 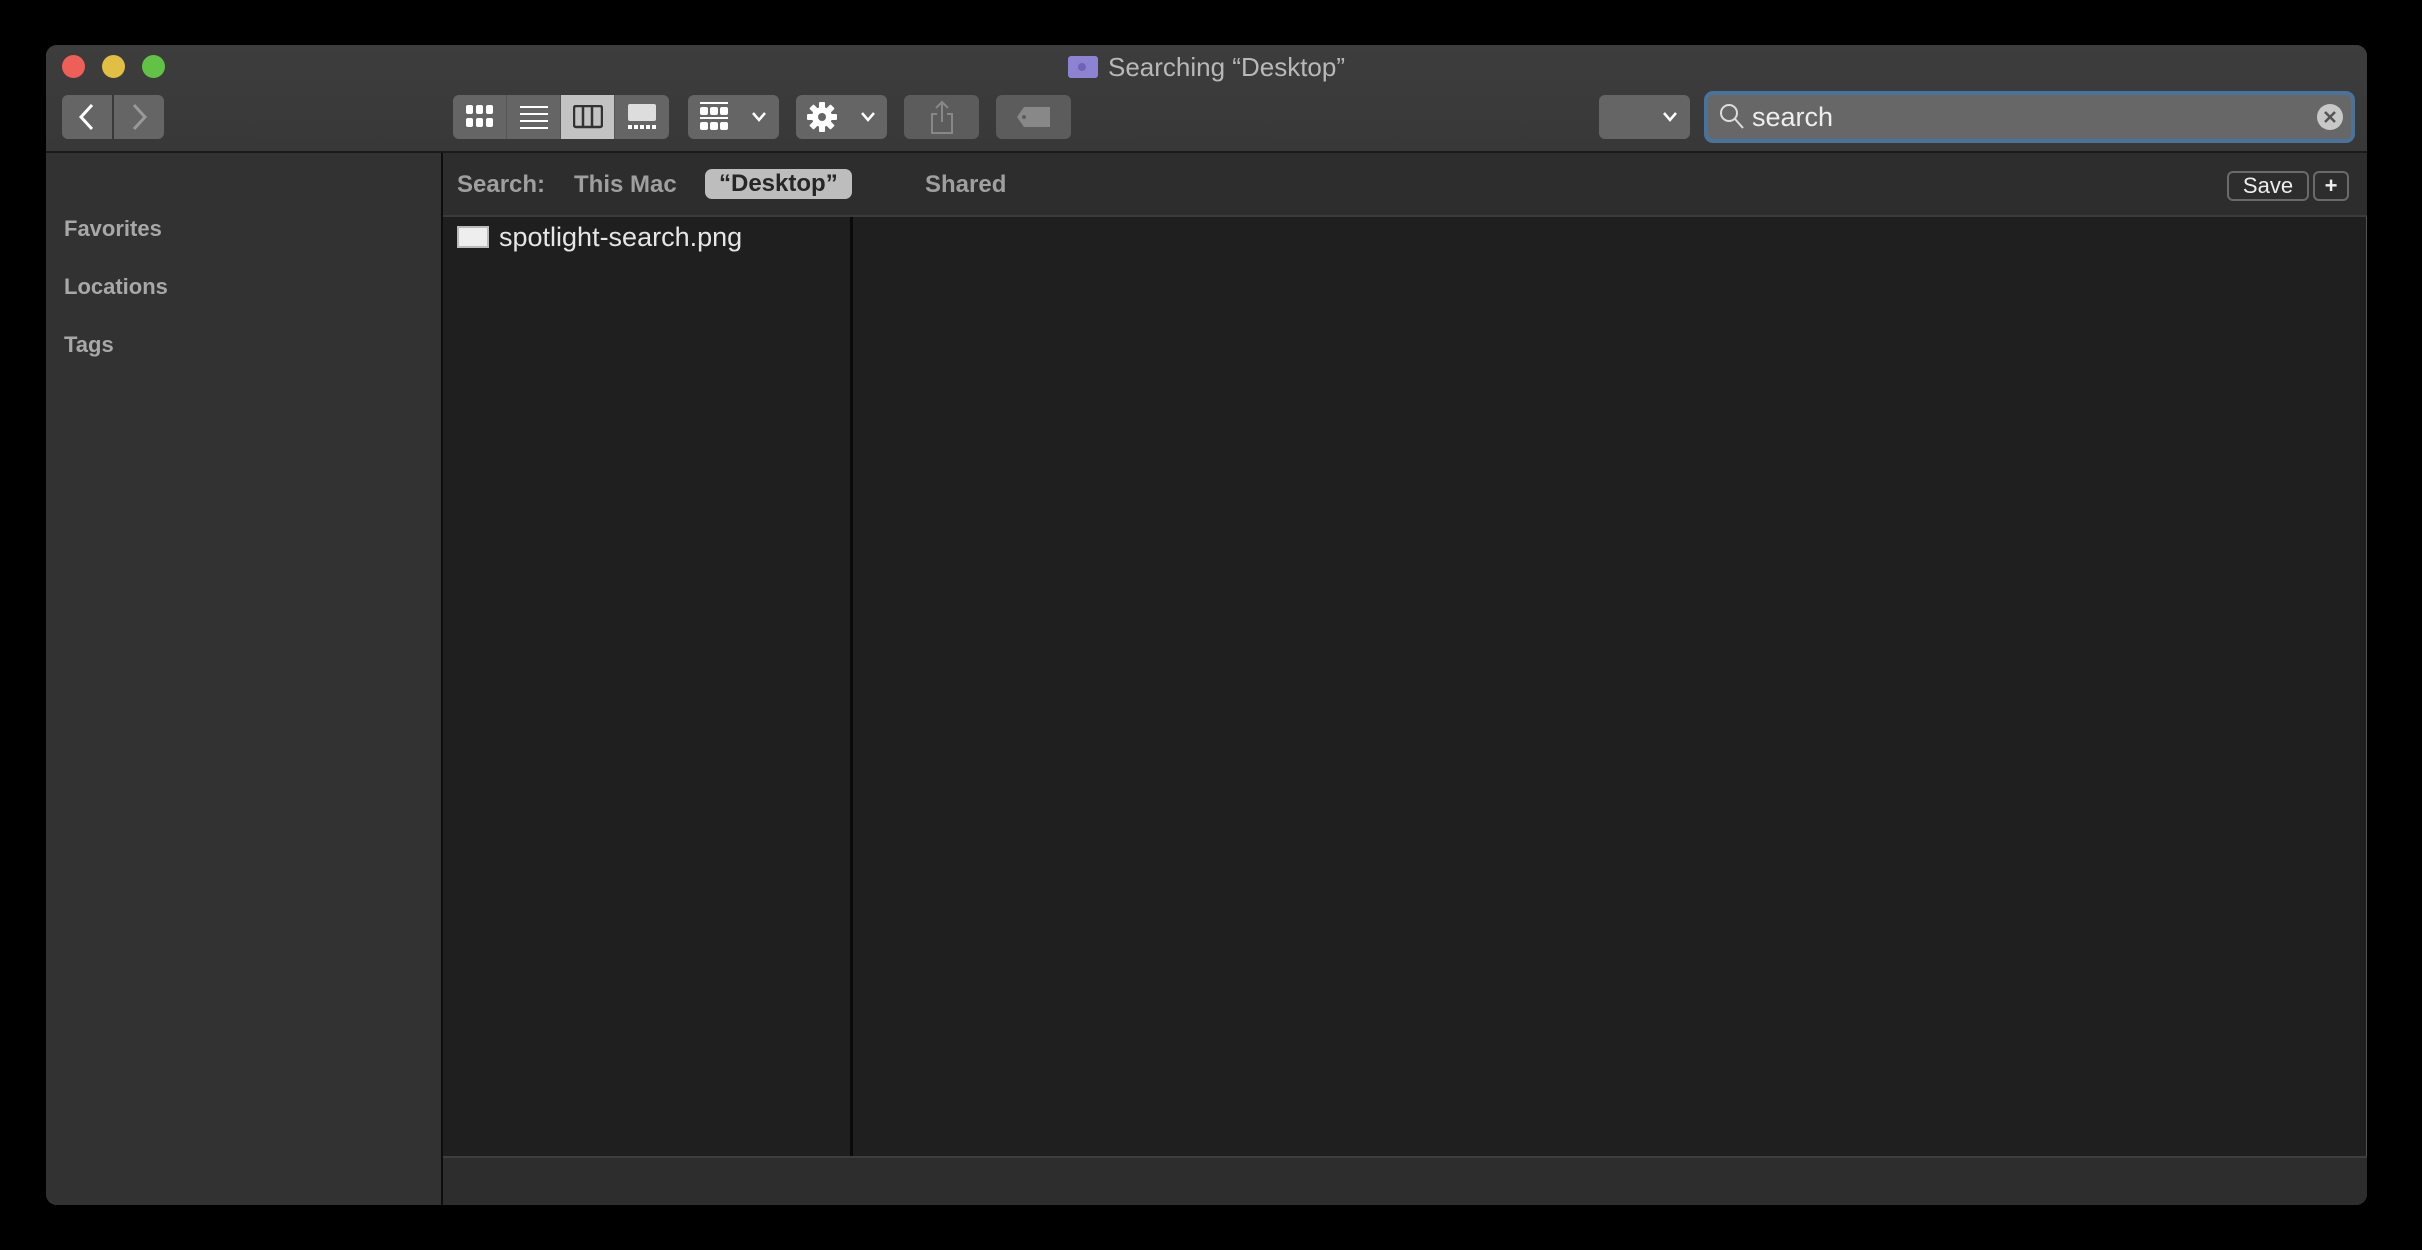 I want to click on save-search-button: Save, so click(x=2268, y=186).